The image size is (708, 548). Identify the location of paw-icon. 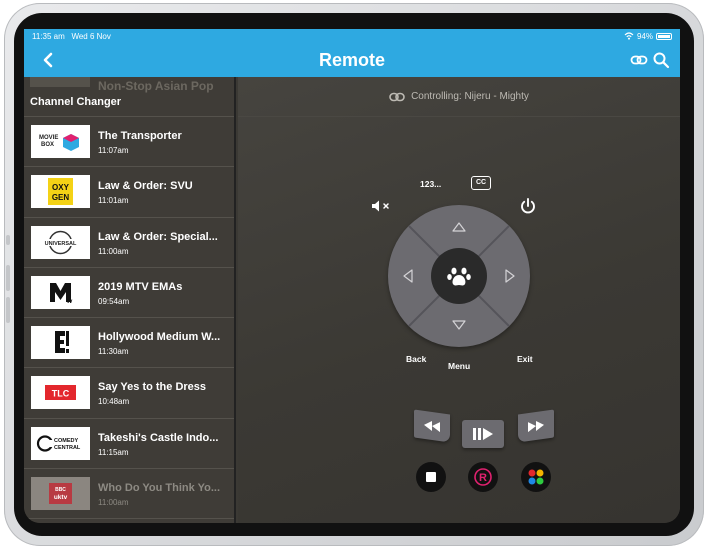
(459, 276).